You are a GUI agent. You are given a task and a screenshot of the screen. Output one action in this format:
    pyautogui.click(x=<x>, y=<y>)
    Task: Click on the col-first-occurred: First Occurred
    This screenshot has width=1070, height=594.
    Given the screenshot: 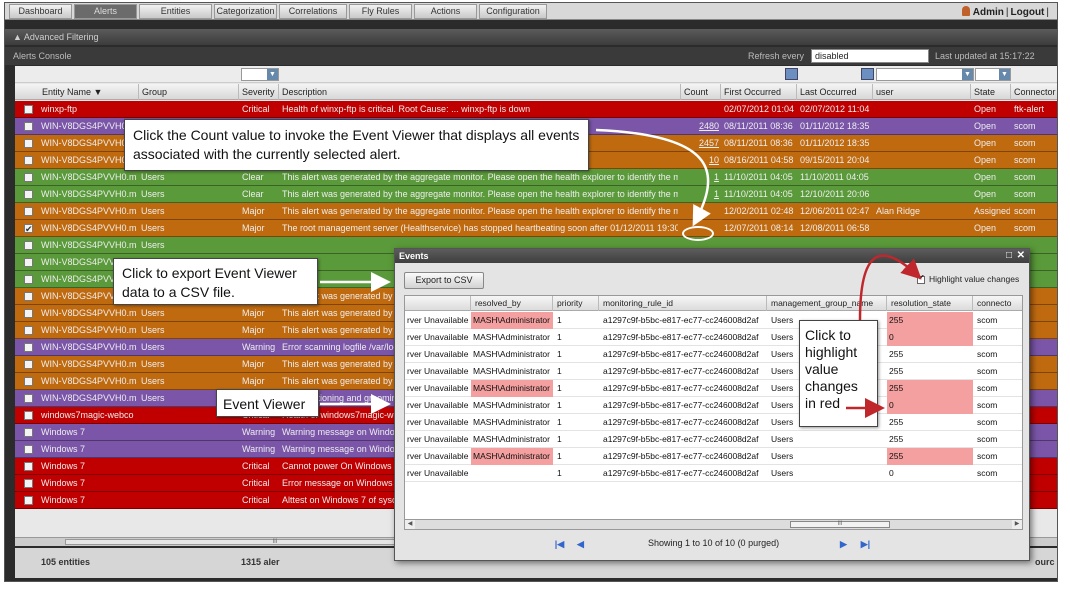 What is the action you would take?
    pyautogui.click(x=759, y=92)
    